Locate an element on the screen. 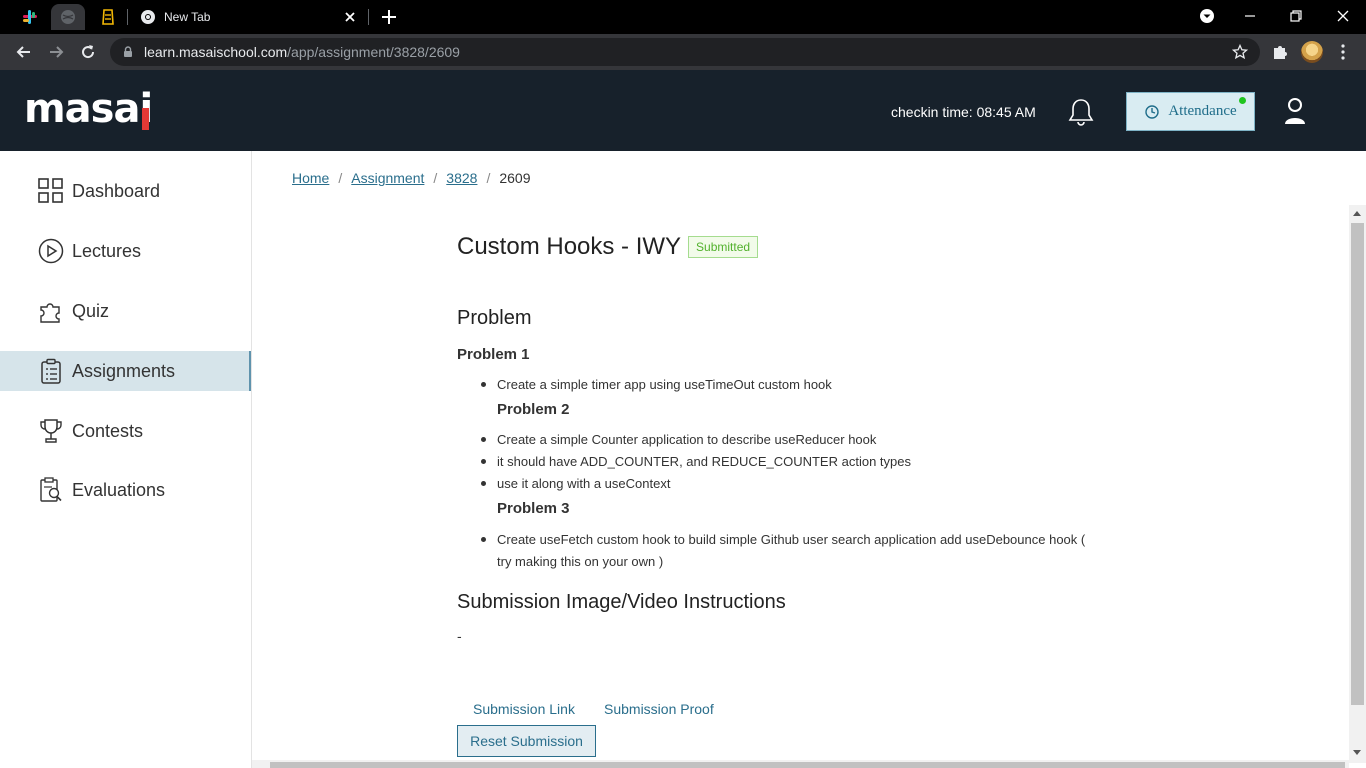 This screenshot has width=1366, height=768. sidebar-item-lectures: Lectures is located at coordinates (125, 251).